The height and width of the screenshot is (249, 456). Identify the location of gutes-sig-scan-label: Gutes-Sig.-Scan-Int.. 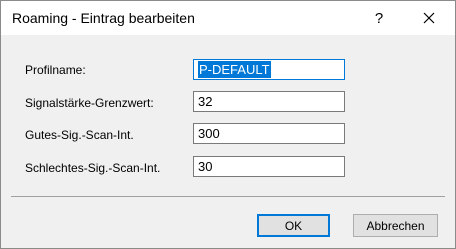
(79, 135).